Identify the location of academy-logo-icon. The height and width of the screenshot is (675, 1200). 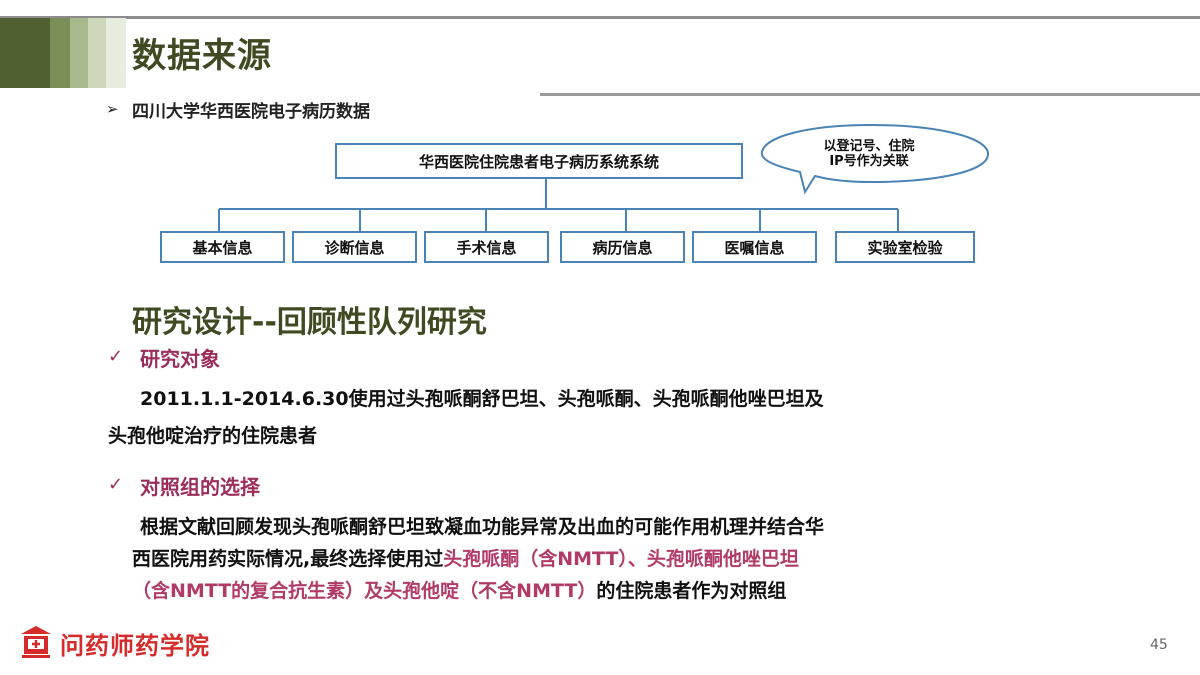
(36, 642).